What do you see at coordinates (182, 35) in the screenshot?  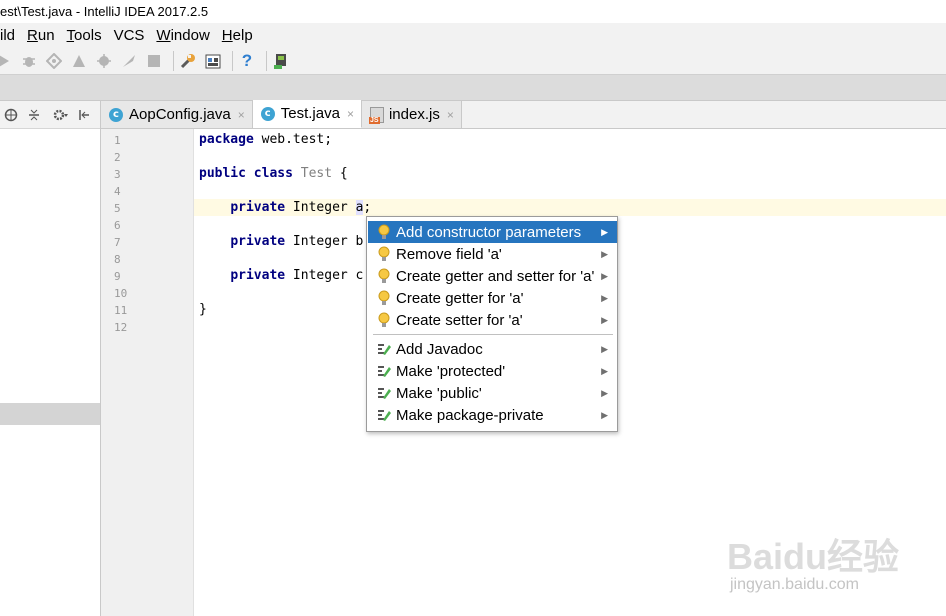 I see `menu-window: Window` at bounding box center [182, 35].